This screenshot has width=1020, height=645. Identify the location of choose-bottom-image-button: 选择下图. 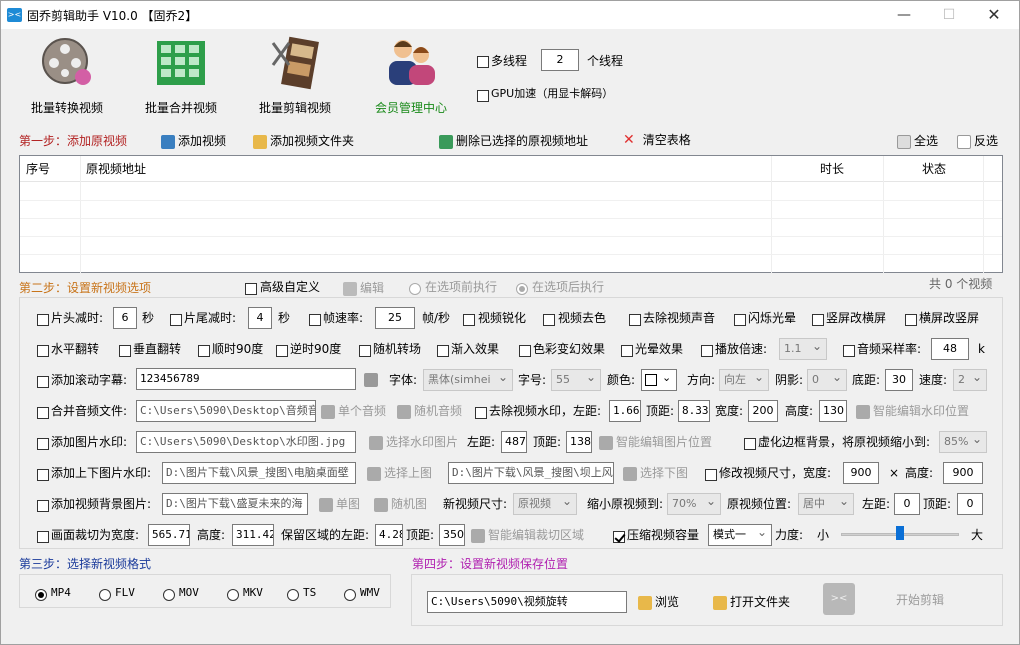
(655, 473).